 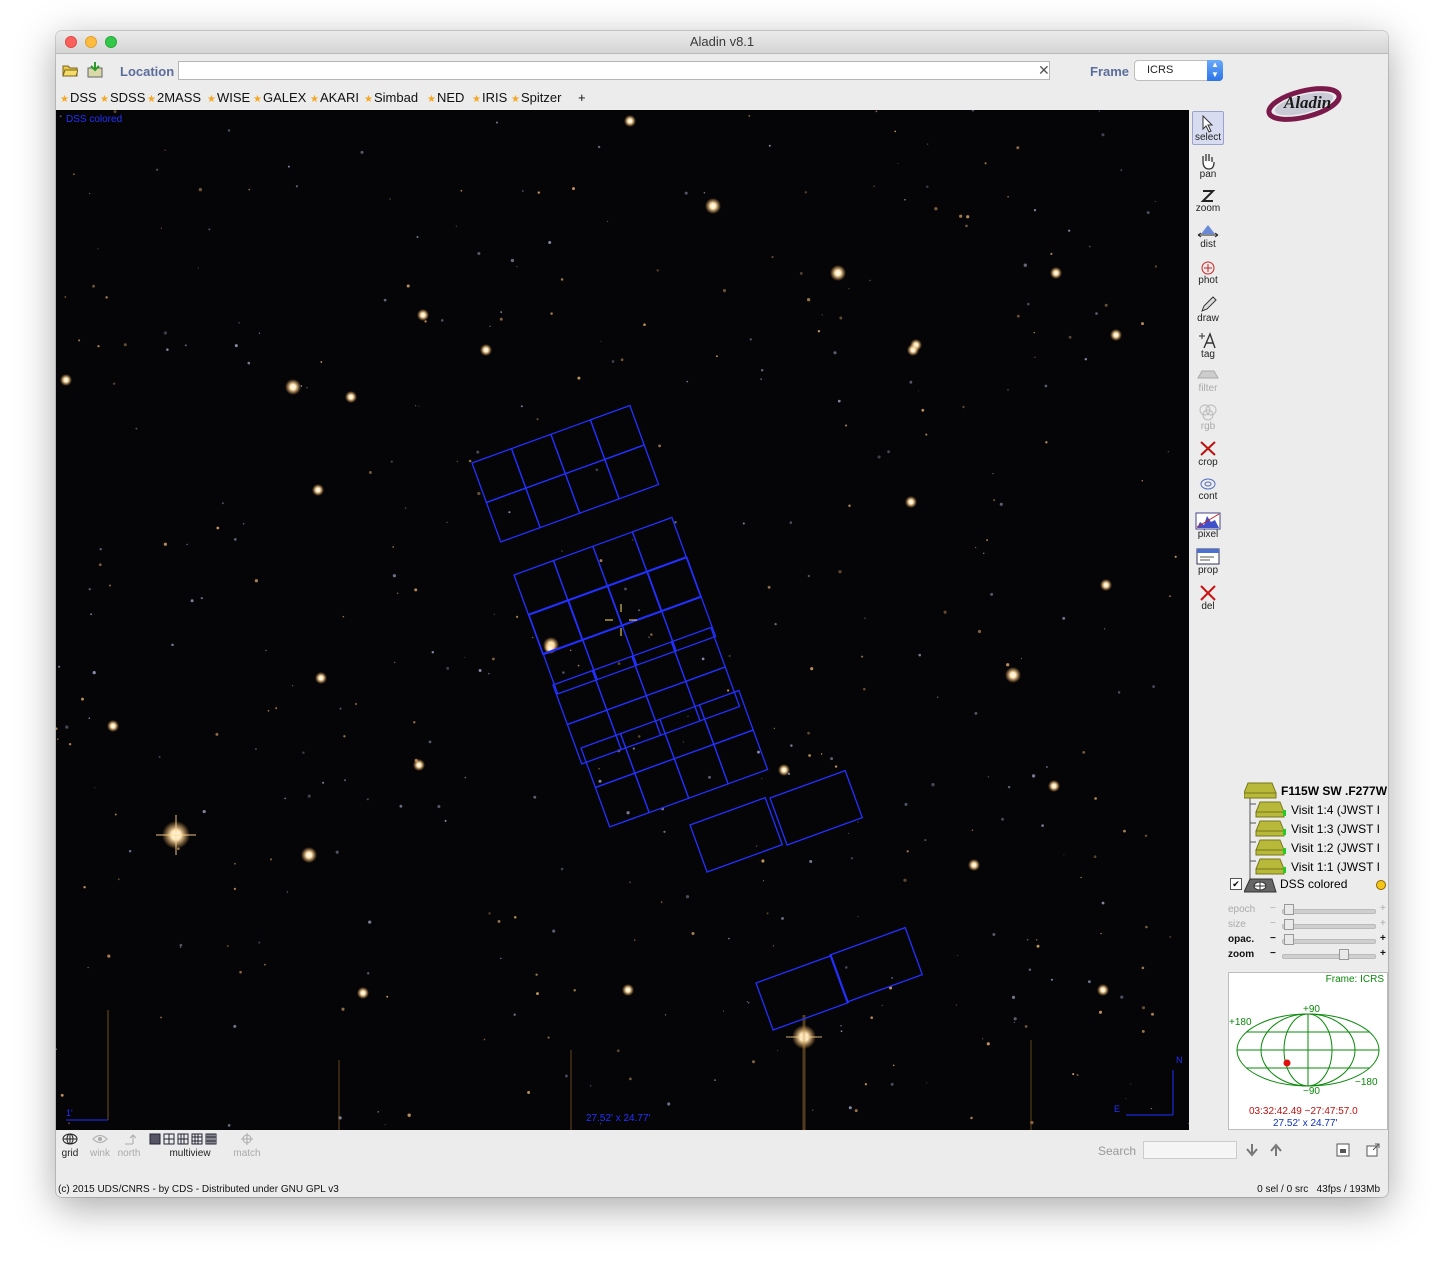 What do you see at coordinates (1307, 866) in the screenshot?
I see `layer-visit-1-1: Visit 1:1 (JWST I` at bounding box center [1307, 866].